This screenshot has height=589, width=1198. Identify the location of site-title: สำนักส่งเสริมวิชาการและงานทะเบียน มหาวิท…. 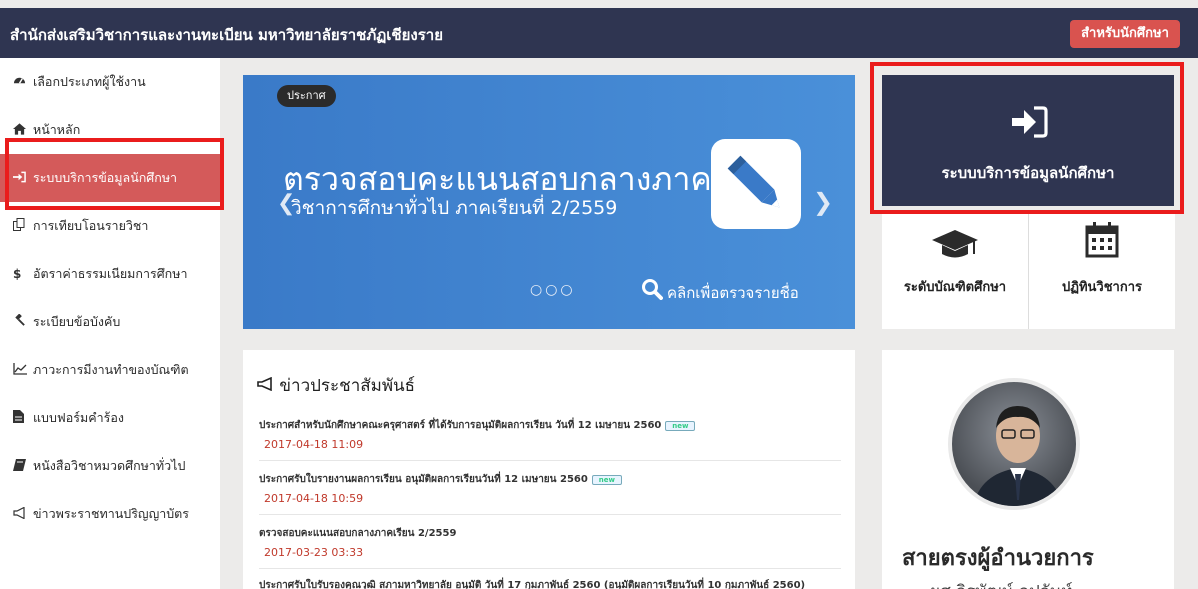
(226, 35).